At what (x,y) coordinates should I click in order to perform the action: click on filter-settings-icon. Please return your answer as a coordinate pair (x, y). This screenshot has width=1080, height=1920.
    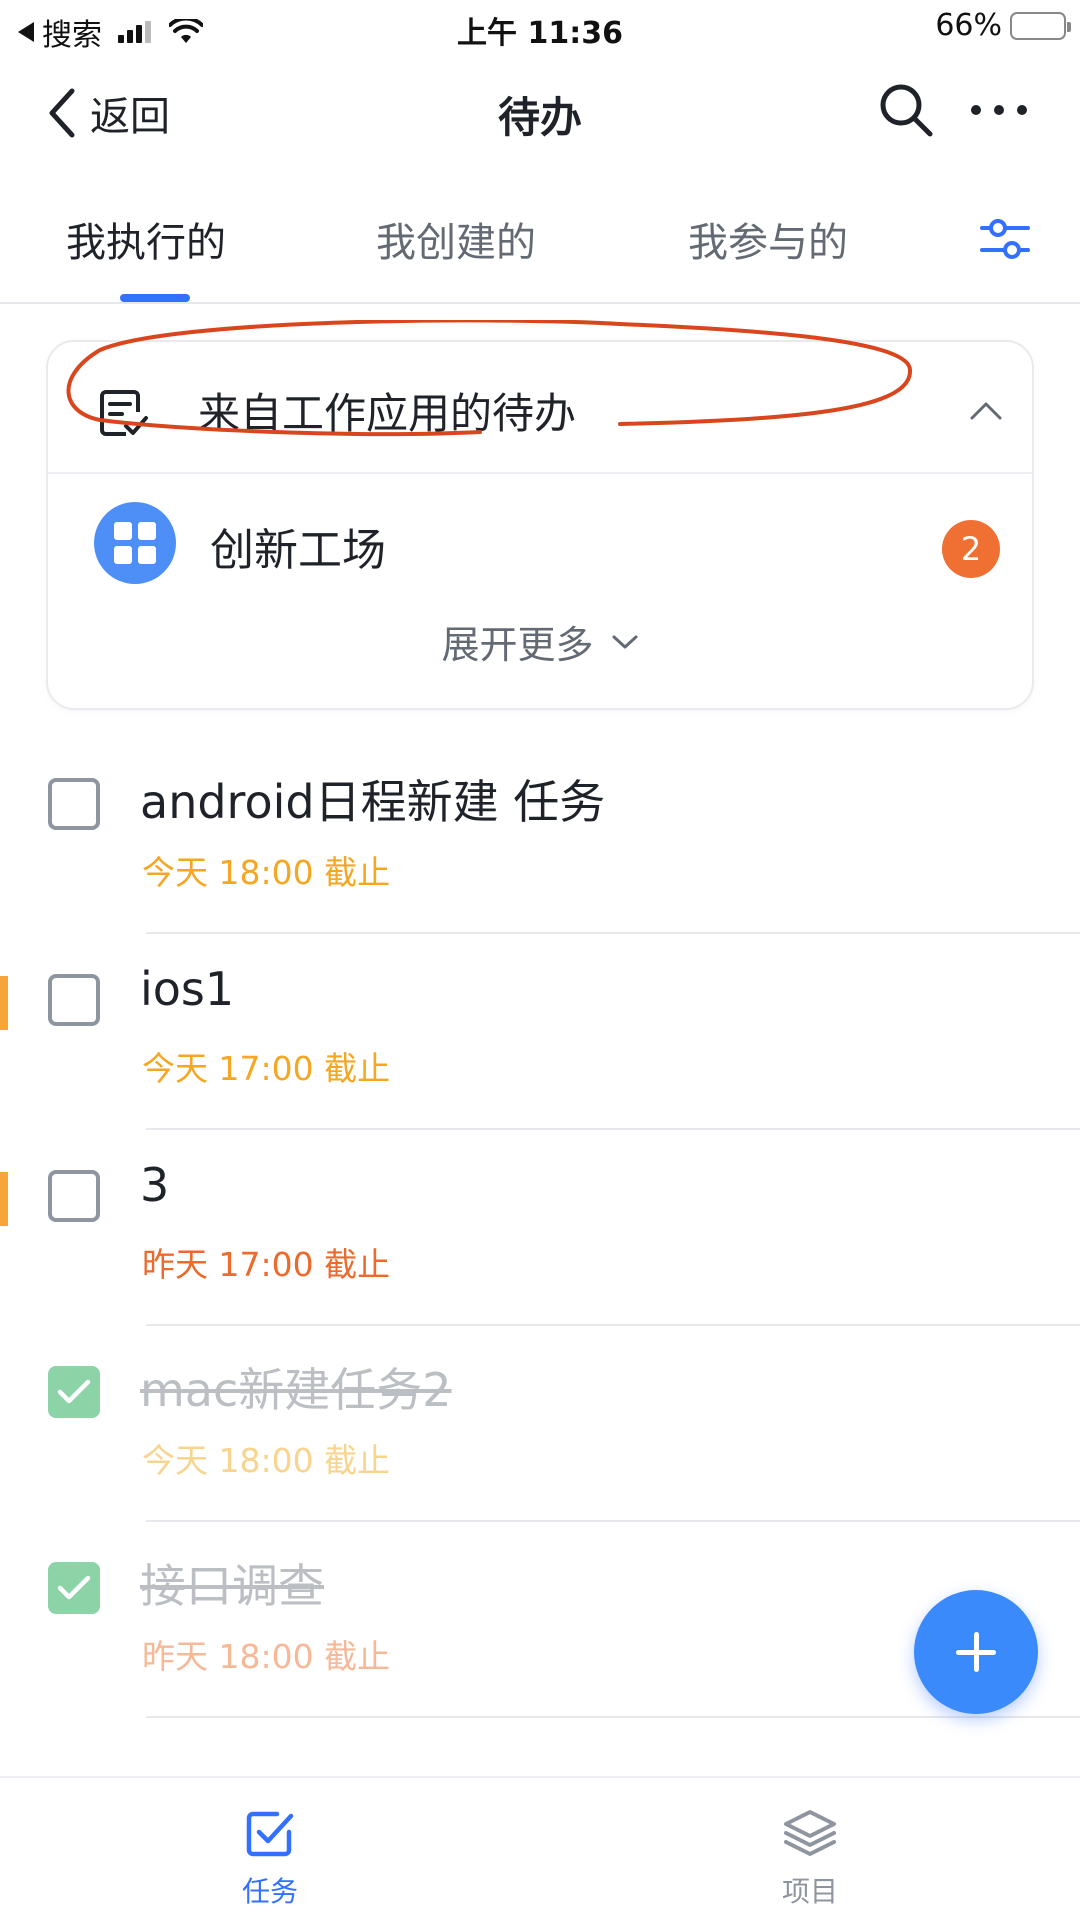
    Looking at the image, I should click on (1005, 239).